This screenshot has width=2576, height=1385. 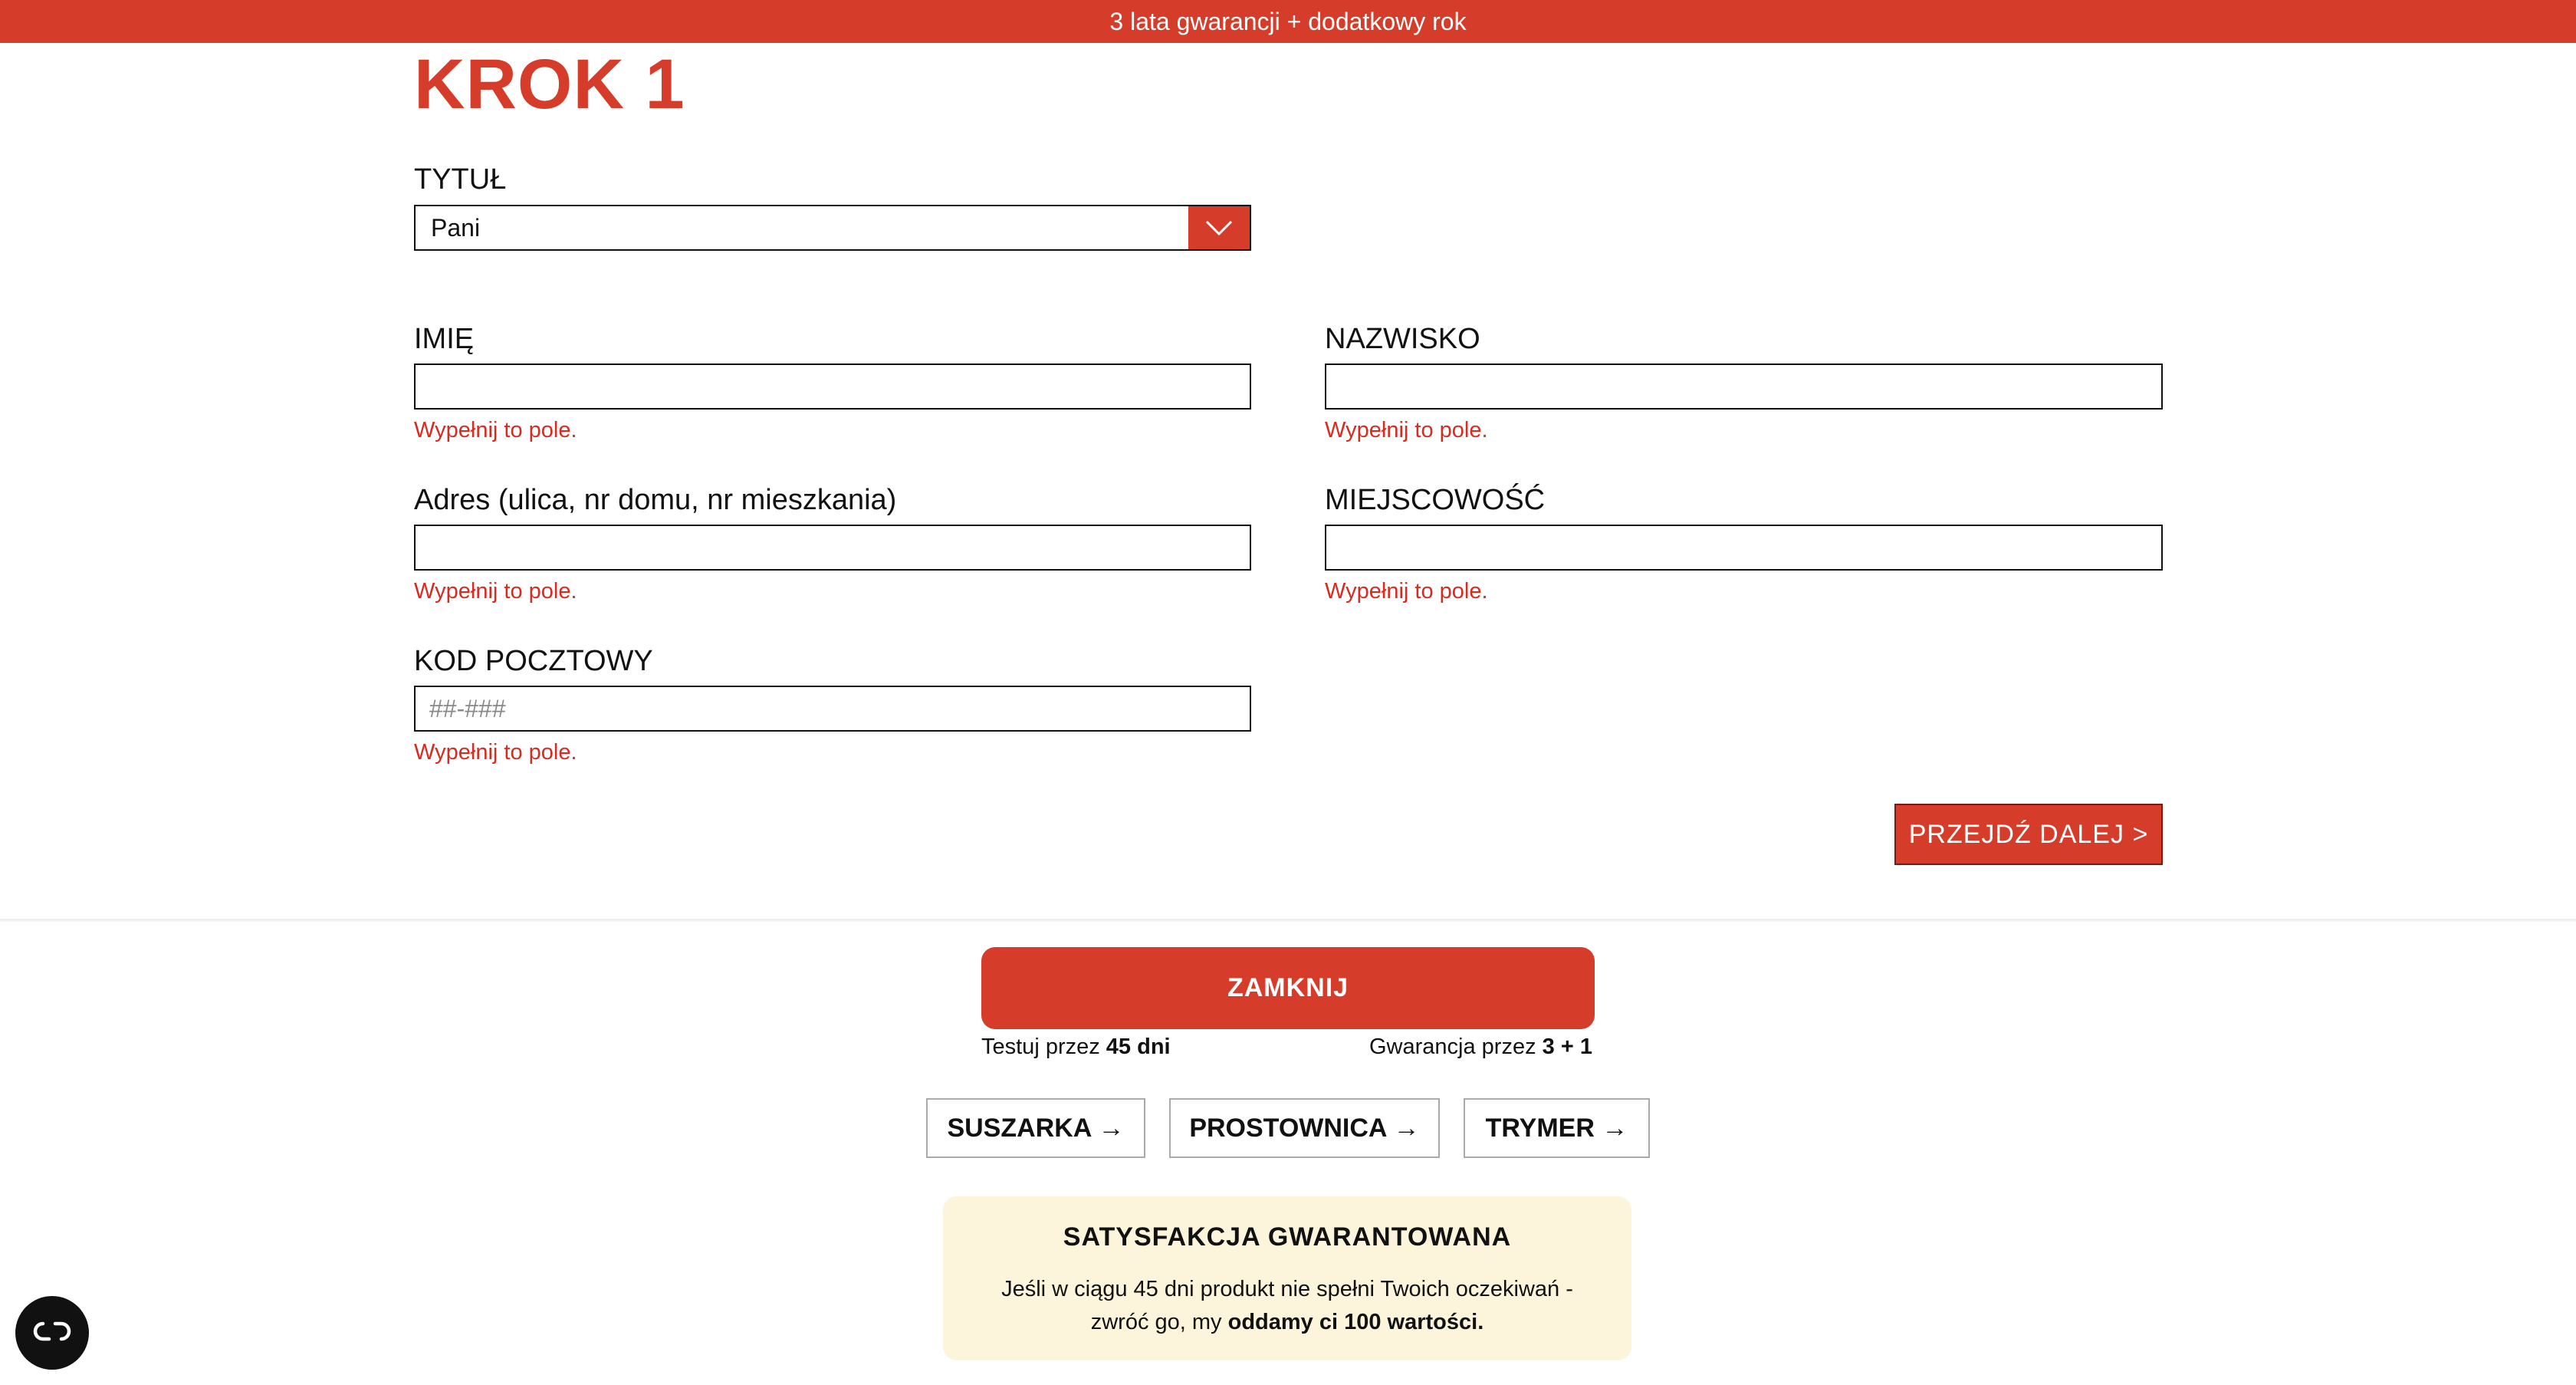 What do you see at coordinates (496, 753) in the screenshot?
I see `postal-code-error: Wypełnij to pole.` at bounding box center [496, 753].